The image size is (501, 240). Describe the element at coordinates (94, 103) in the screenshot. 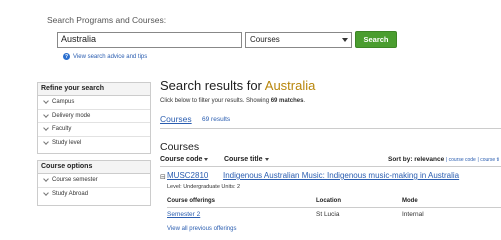

I see `filter-campus: Campus` at that location.